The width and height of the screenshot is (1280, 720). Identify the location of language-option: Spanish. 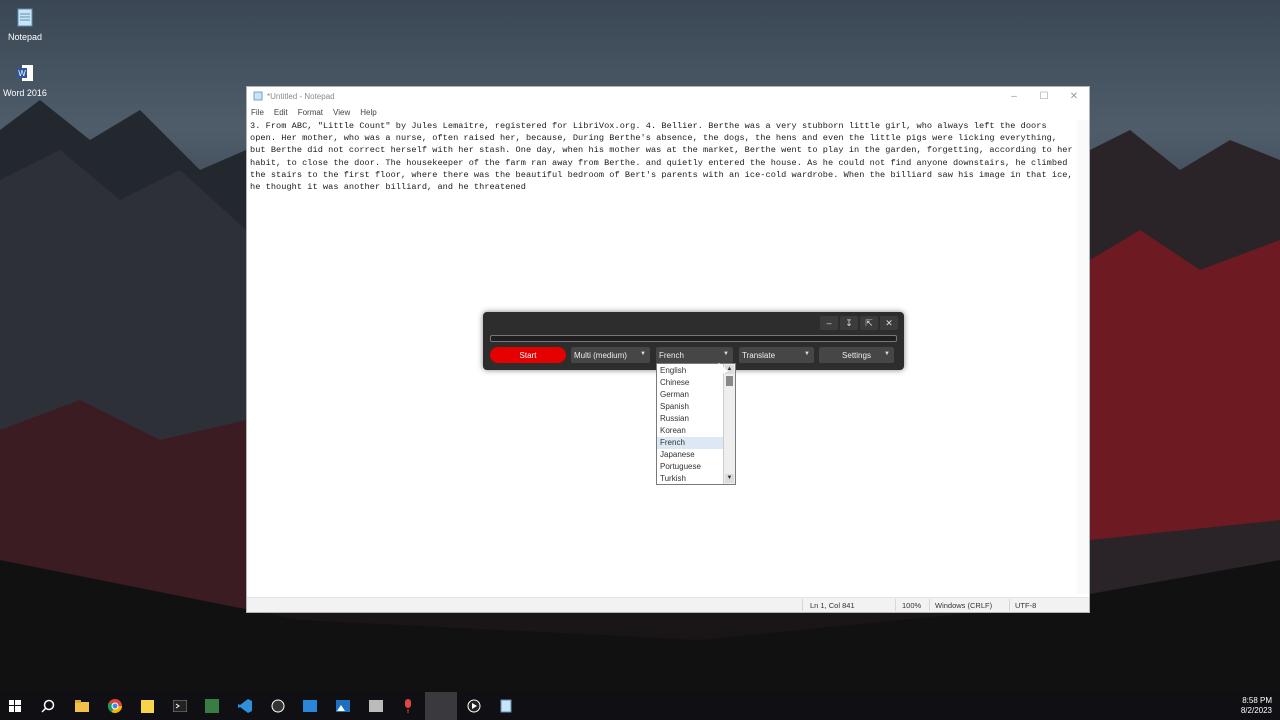
(690, 407).